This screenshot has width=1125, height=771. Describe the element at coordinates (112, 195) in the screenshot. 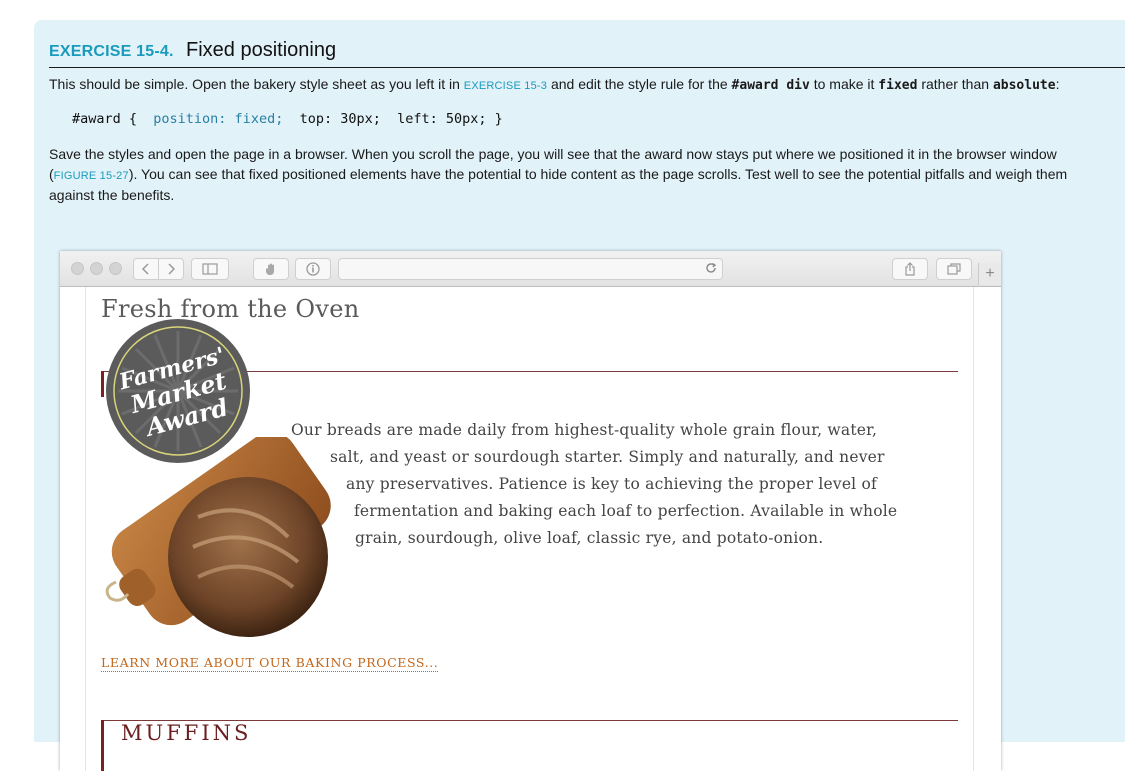

I see `para2-line: against the benefits.` at that location.